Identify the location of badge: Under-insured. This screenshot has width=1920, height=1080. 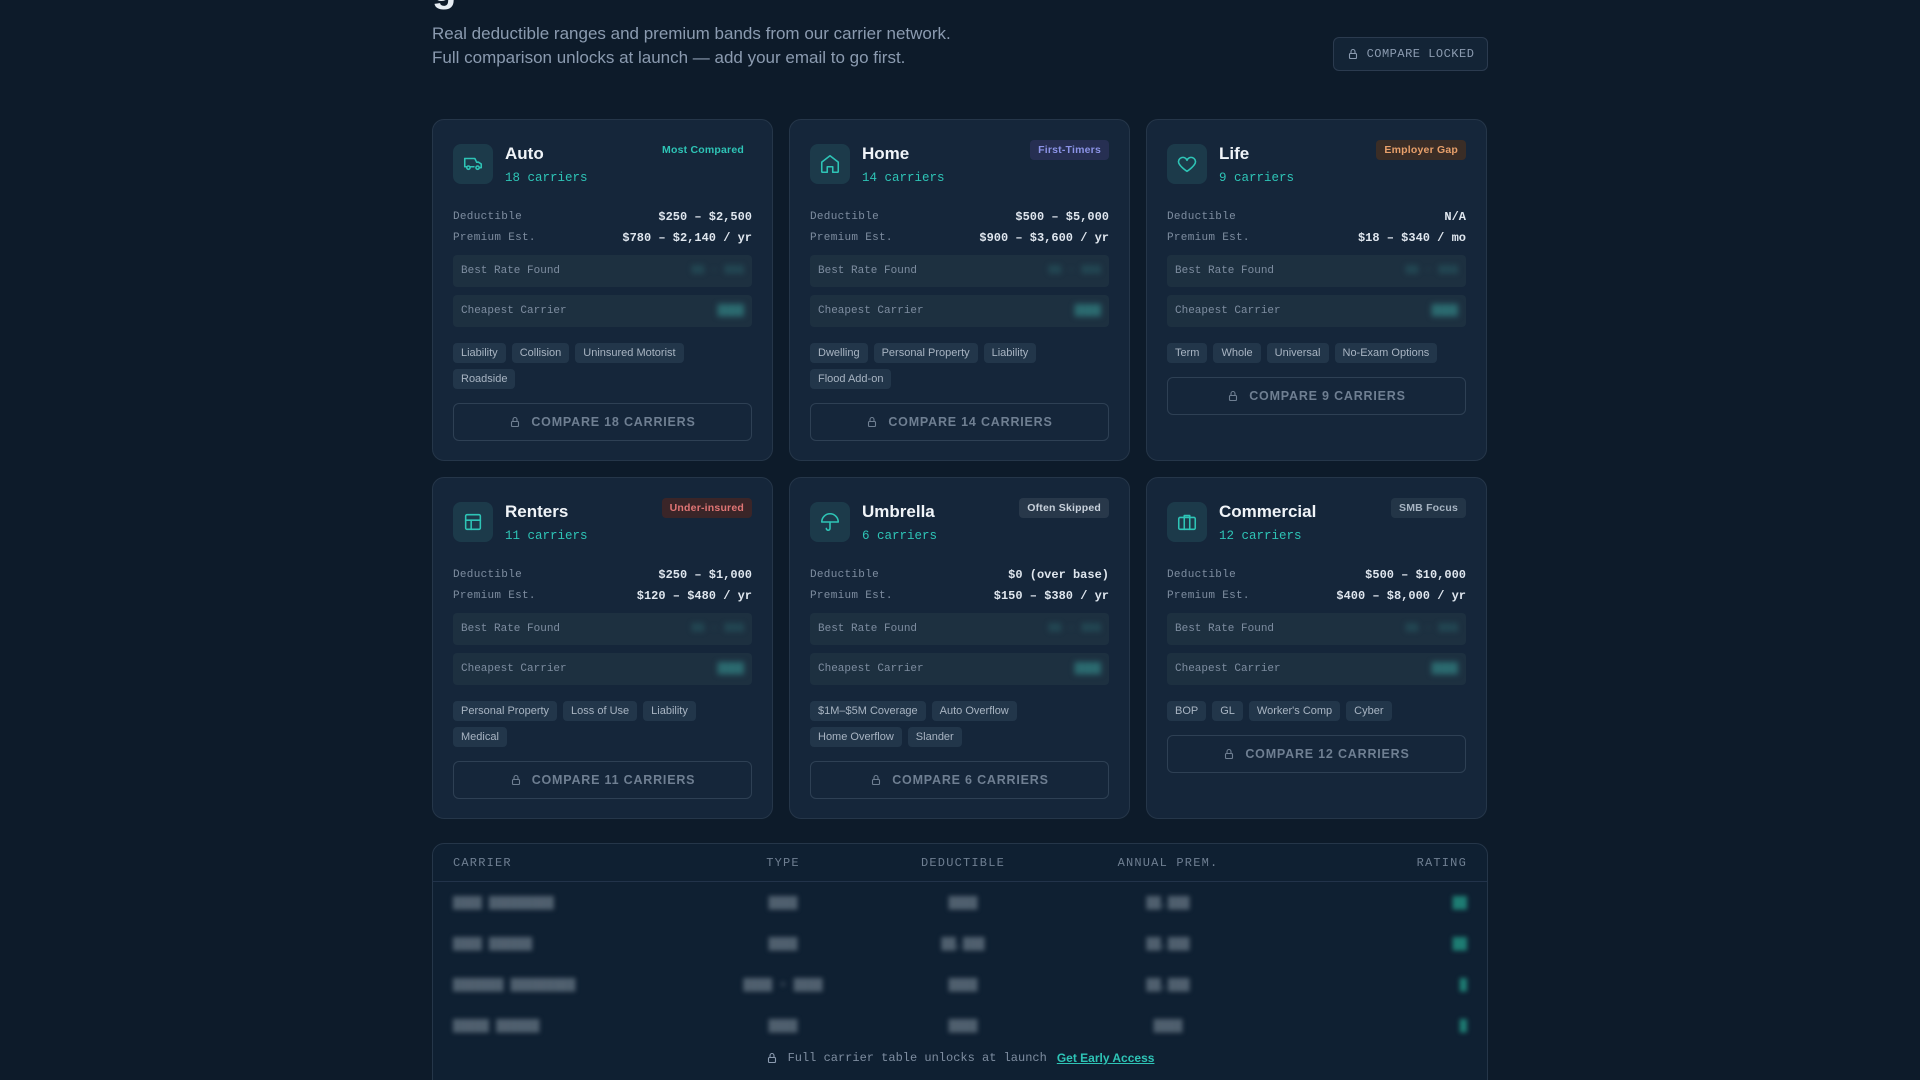
(706, 508).